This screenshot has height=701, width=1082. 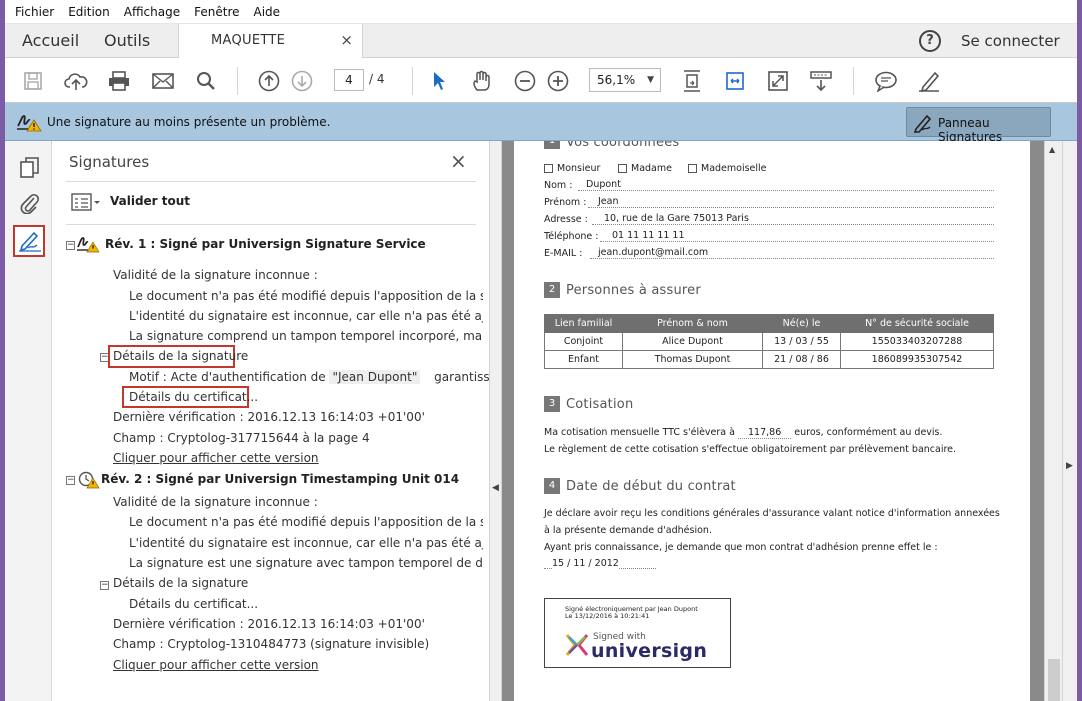 What do you see at coordinates (180, 583) in the screenshot?
I see `rev2-signature-details: Détails de la signature` at bounding box center [180, 583].